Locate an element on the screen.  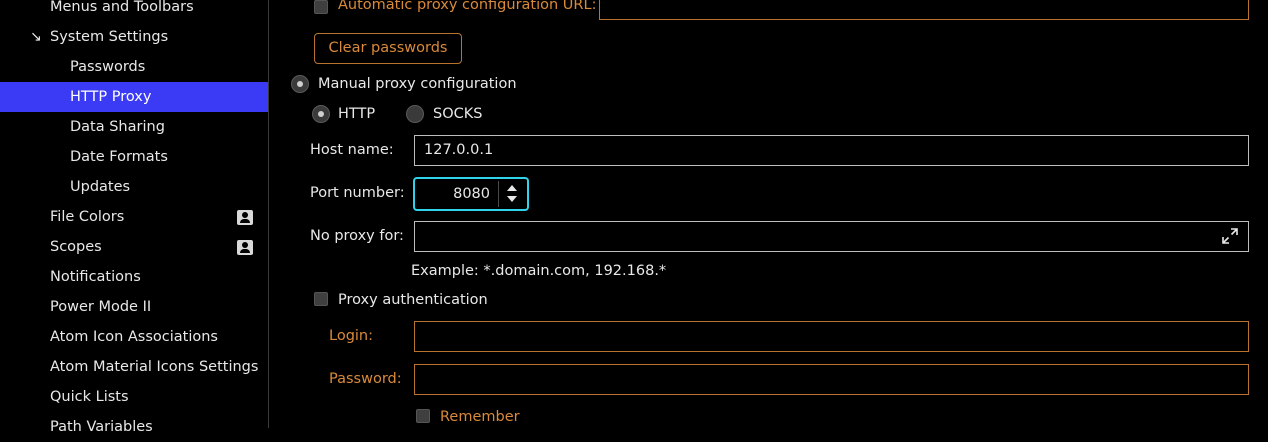
no-proxy-label: No proxy for: is located at coordinates (357, 236).